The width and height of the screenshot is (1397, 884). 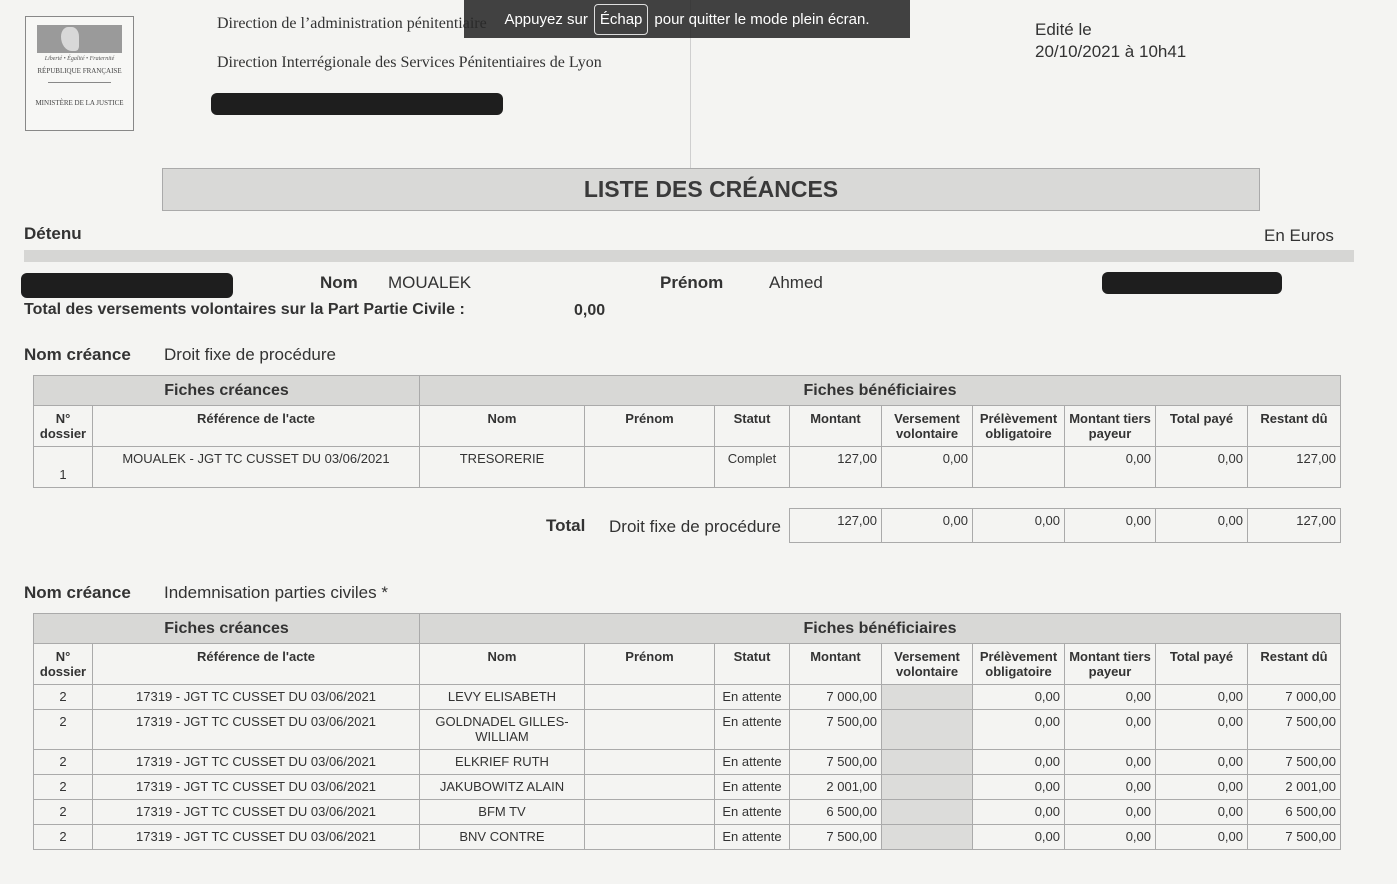 What do you see at coordinates (546, 19) in the screenshot?
I see `fullscreen-notice-before: Appuyez sur` at bounding box center [546, 19].